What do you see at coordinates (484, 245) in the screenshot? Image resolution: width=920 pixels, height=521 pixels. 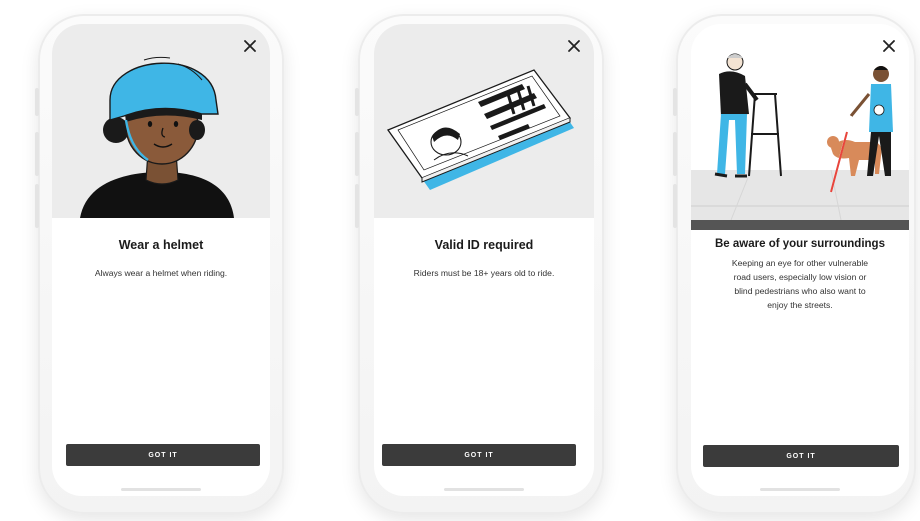 I see `card-title: Valid ID required` at bounding box center [484, 245].